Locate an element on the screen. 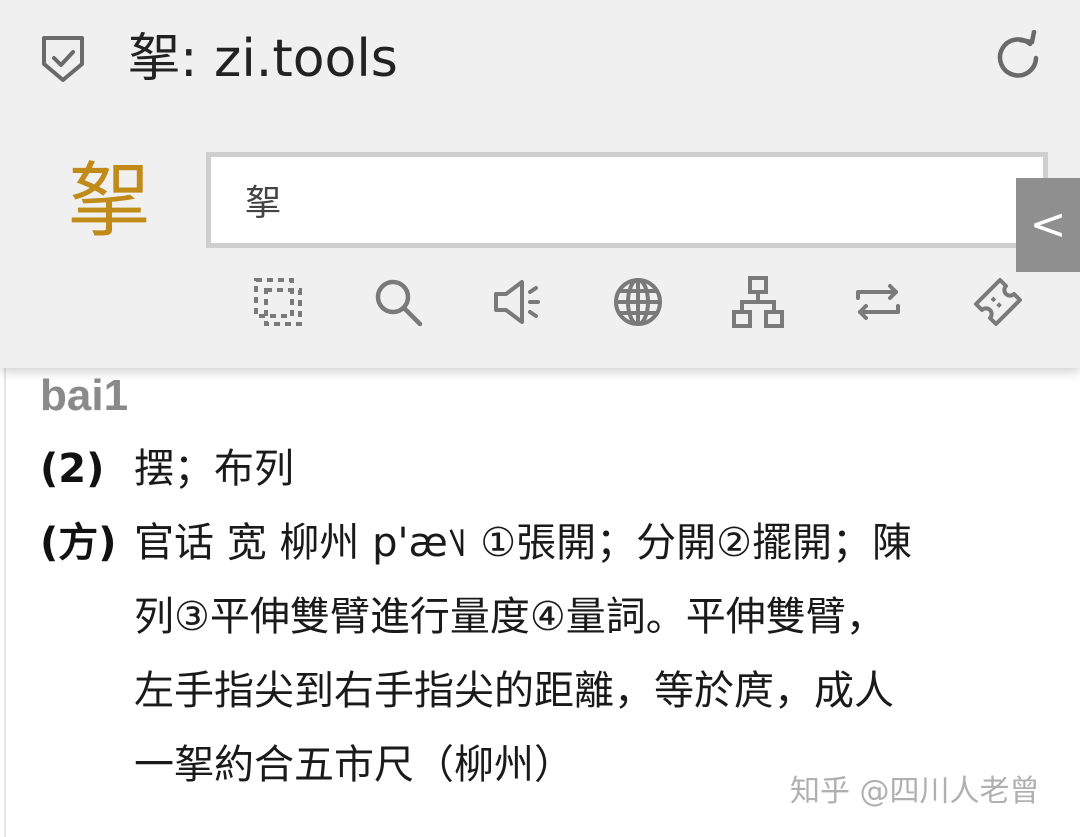 Image resolution: width=1080 pixels, height=837 pixels. collapse-panel-button: < is located at coordinates (1048, 225).